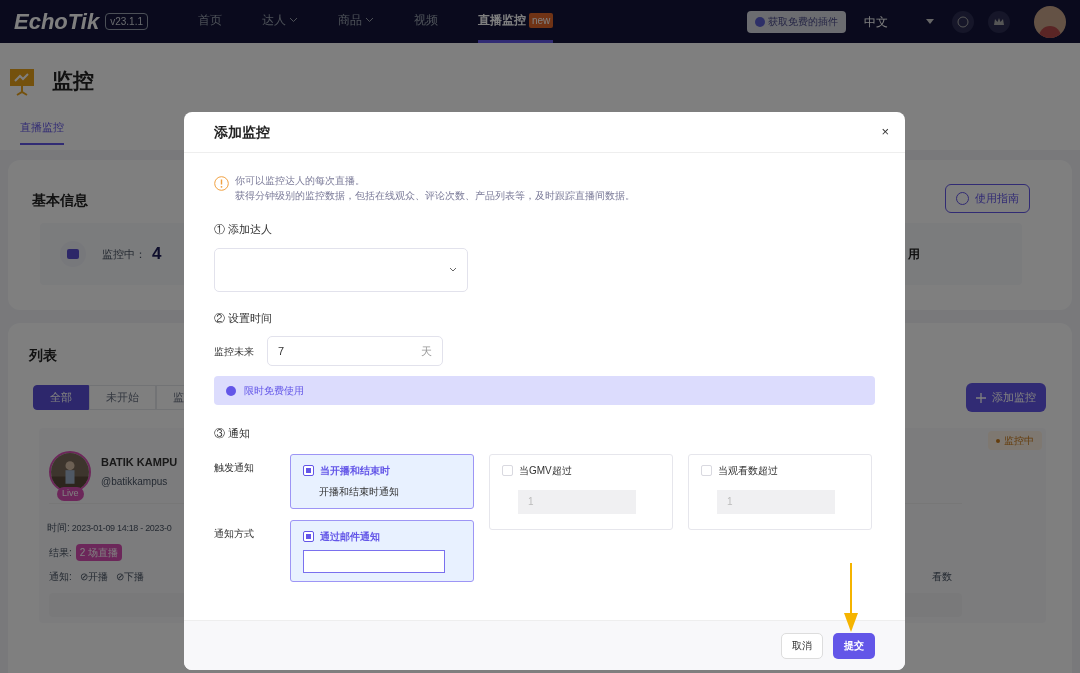 The width and height of the screenshot is (1080, 673). I want to click on info-icon, so click(231, 390).